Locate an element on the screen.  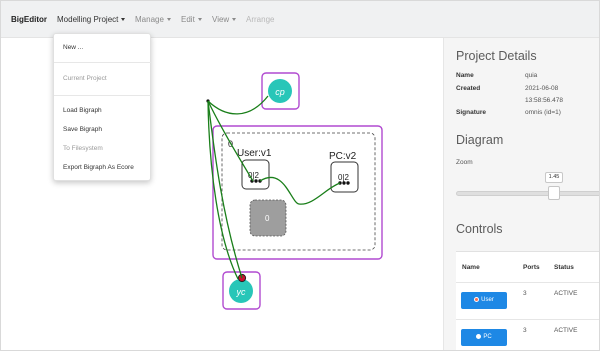
link-edge is located at coordinates (238, 105).